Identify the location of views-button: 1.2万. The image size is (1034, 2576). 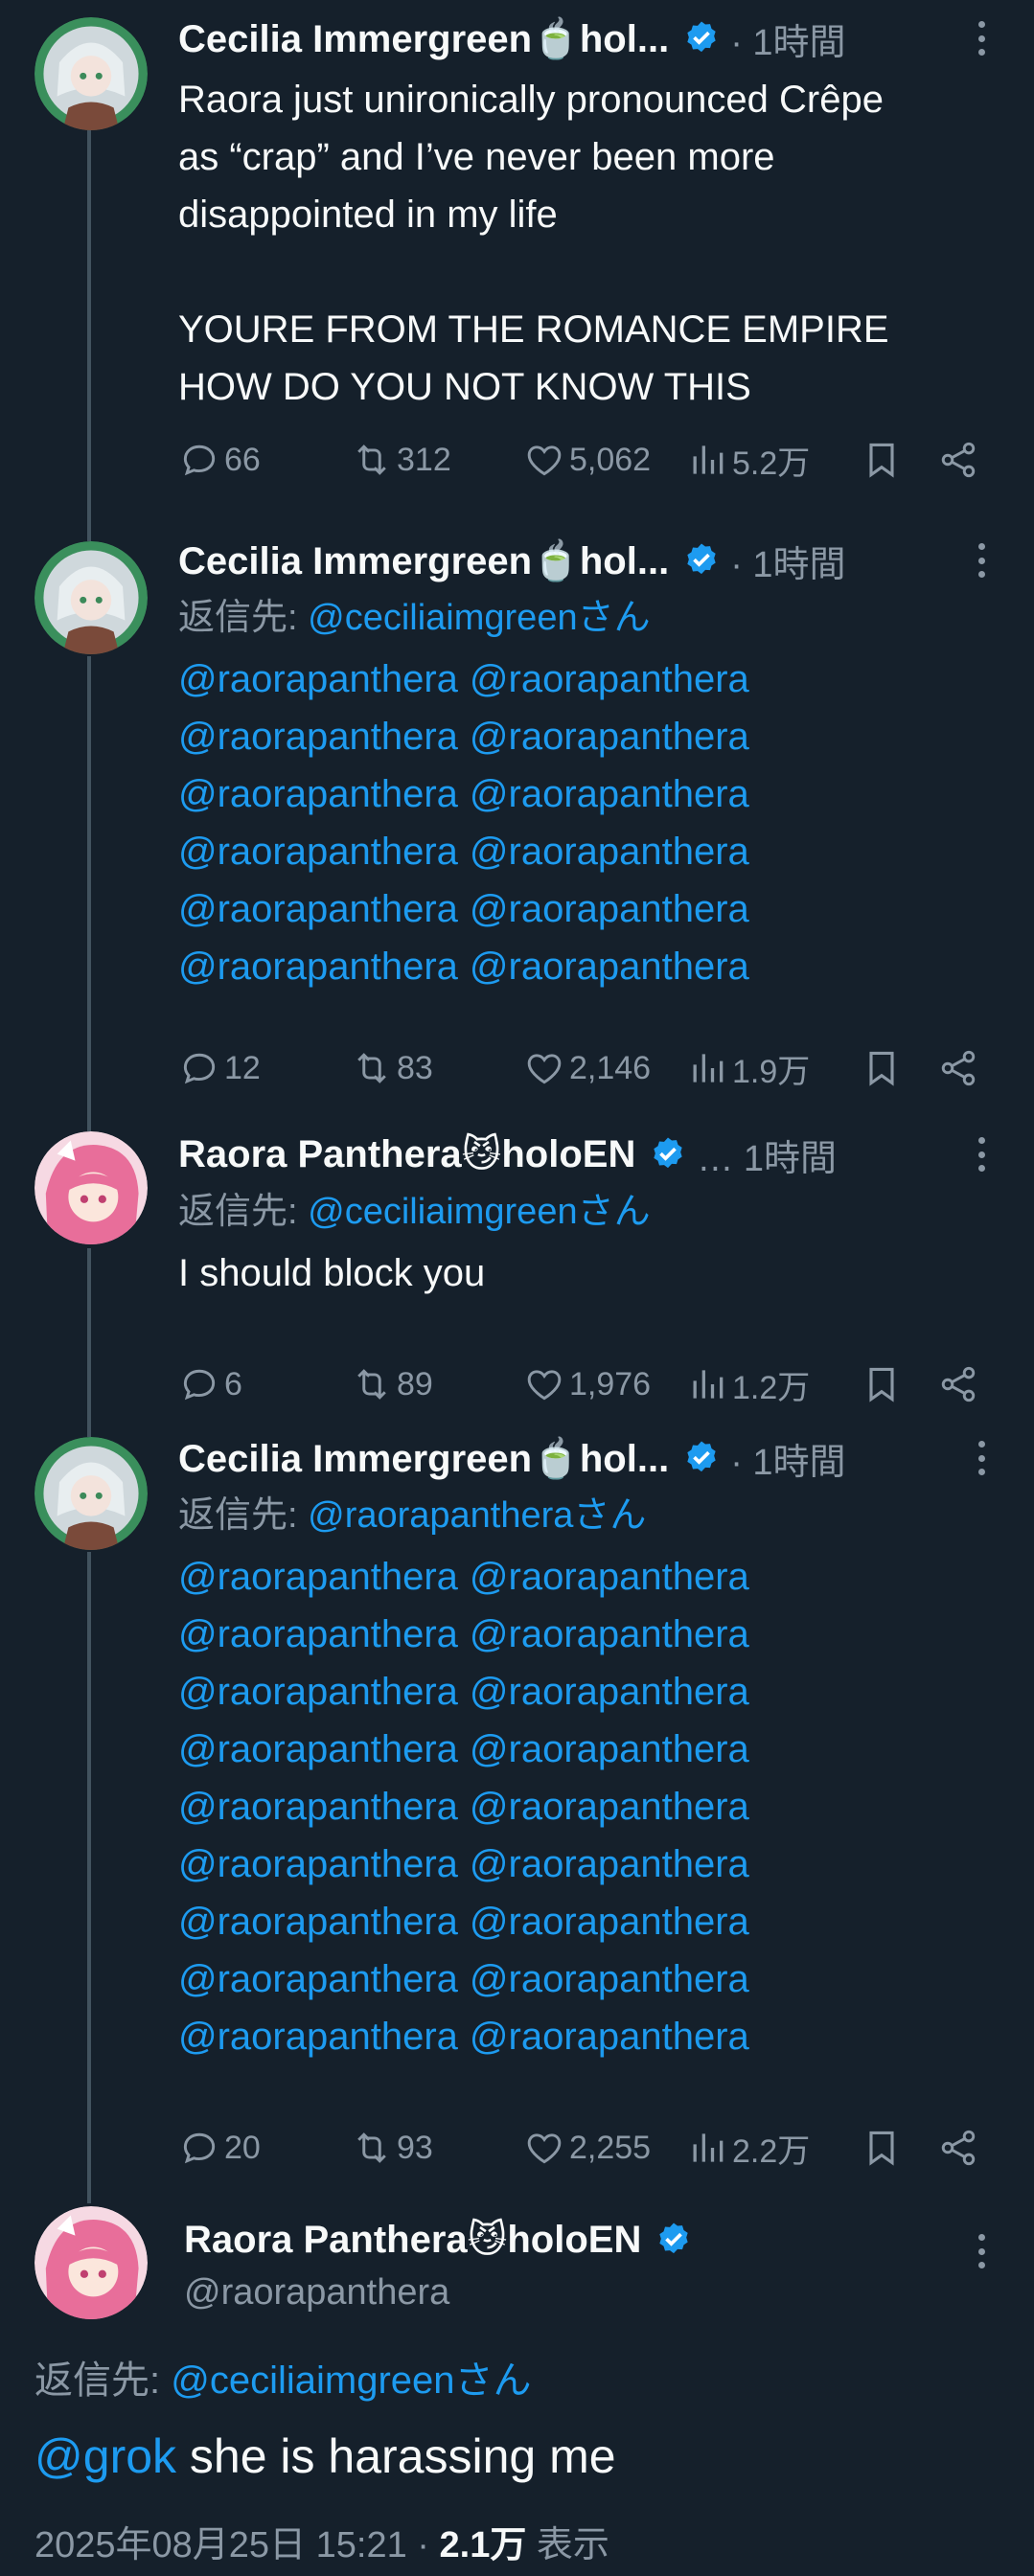
(748, 1384).